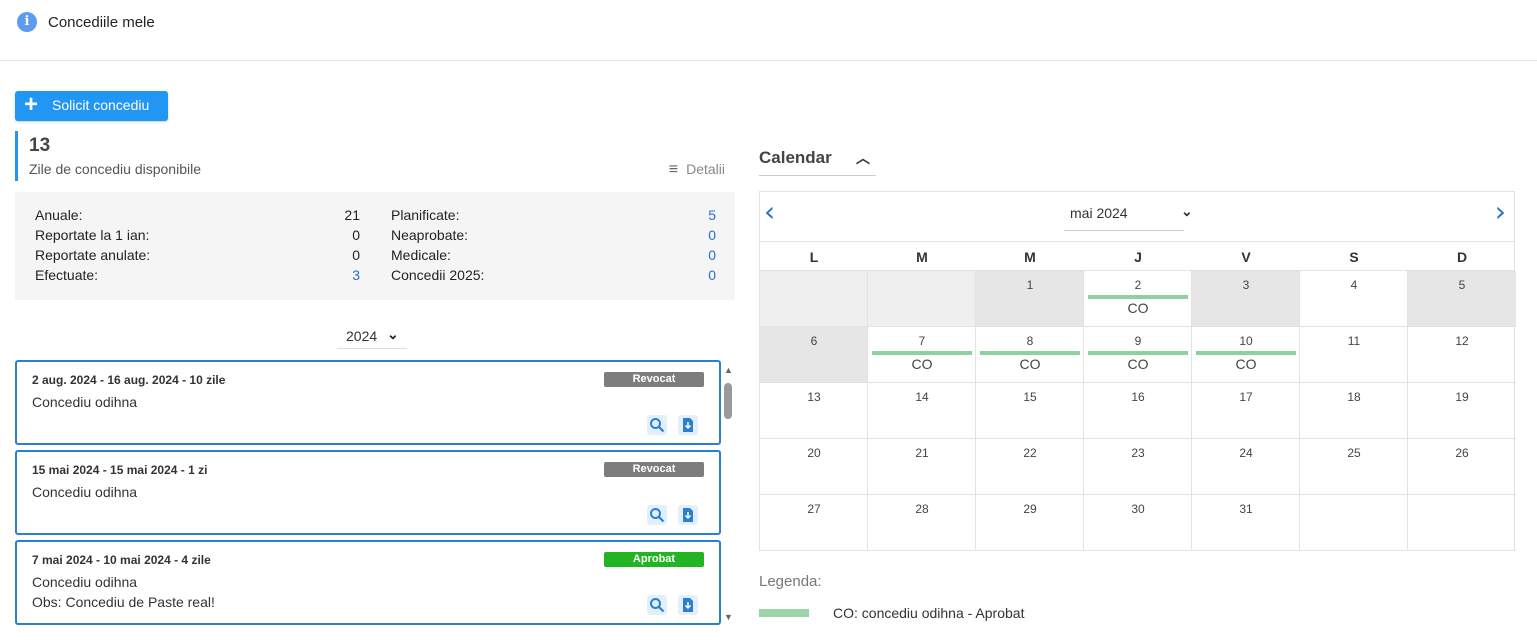 The image size is (1537, 644). I want to click on menu-lines-icon: ≡, so click(673, 169).